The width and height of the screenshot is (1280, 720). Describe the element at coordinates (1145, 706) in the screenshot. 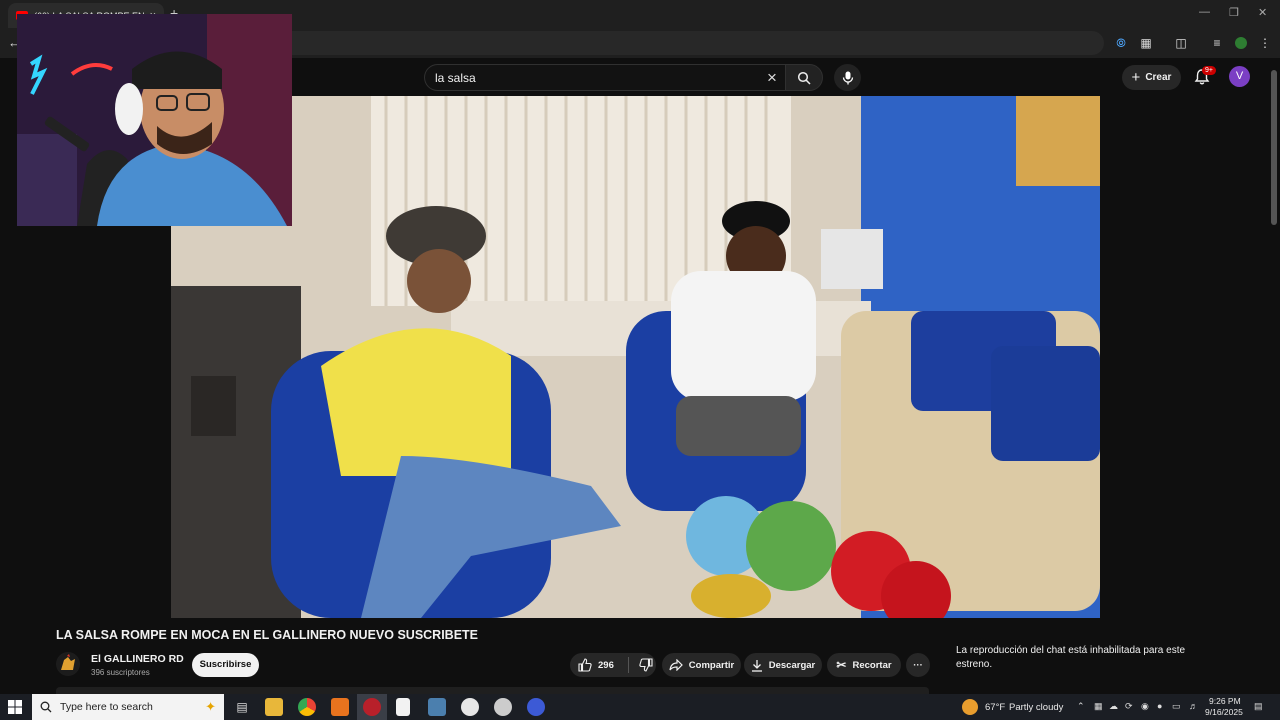

I see `camera-icon: ◉` at that location.